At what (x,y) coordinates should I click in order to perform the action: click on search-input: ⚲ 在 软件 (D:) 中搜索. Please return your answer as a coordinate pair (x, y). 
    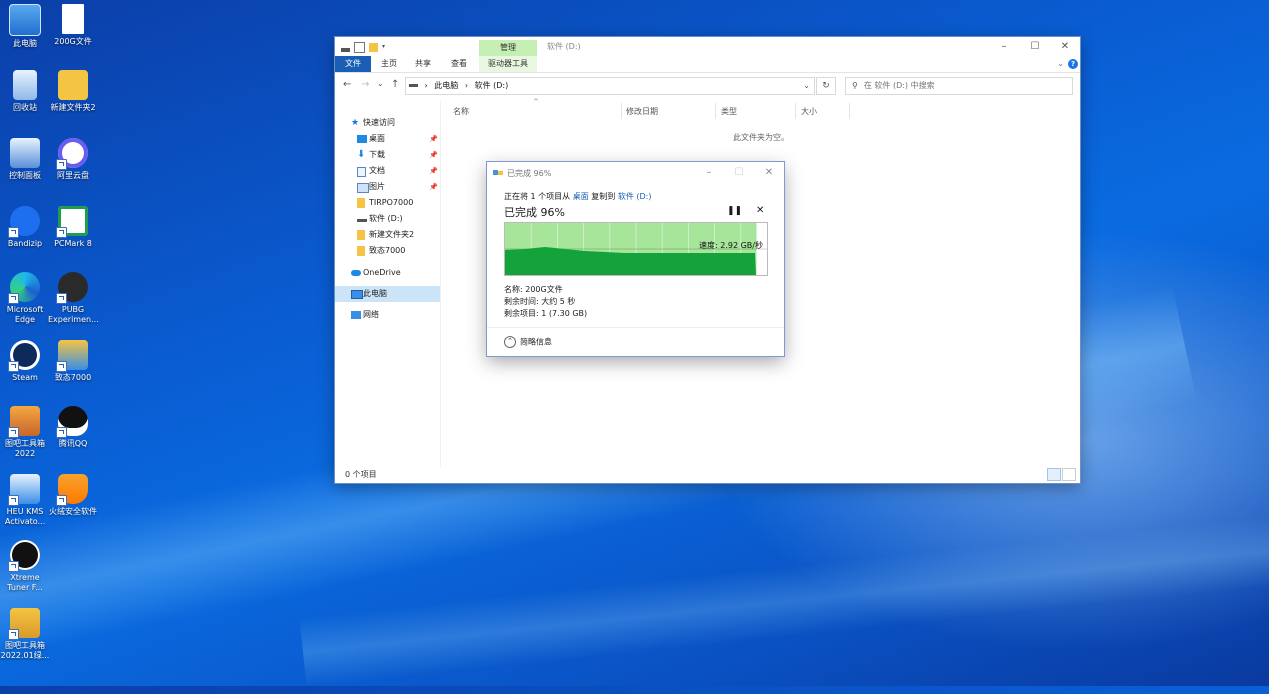
    Looking at the image, I should click on (959, 86).